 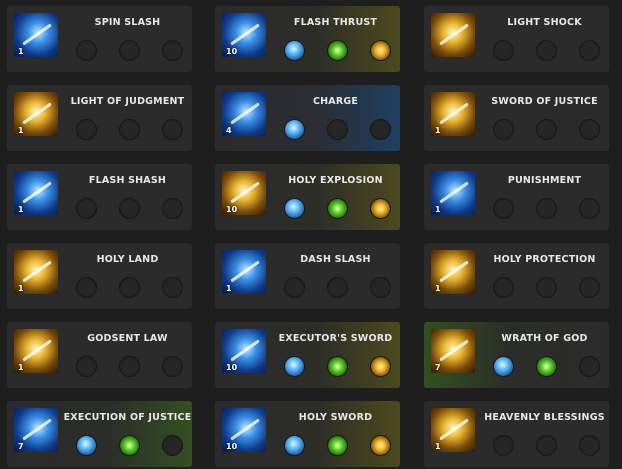 What do you see at coordinates (36, 351) in the screenshot?
I see `godsent-law-icon: 1` at bounding box center [36, 351].